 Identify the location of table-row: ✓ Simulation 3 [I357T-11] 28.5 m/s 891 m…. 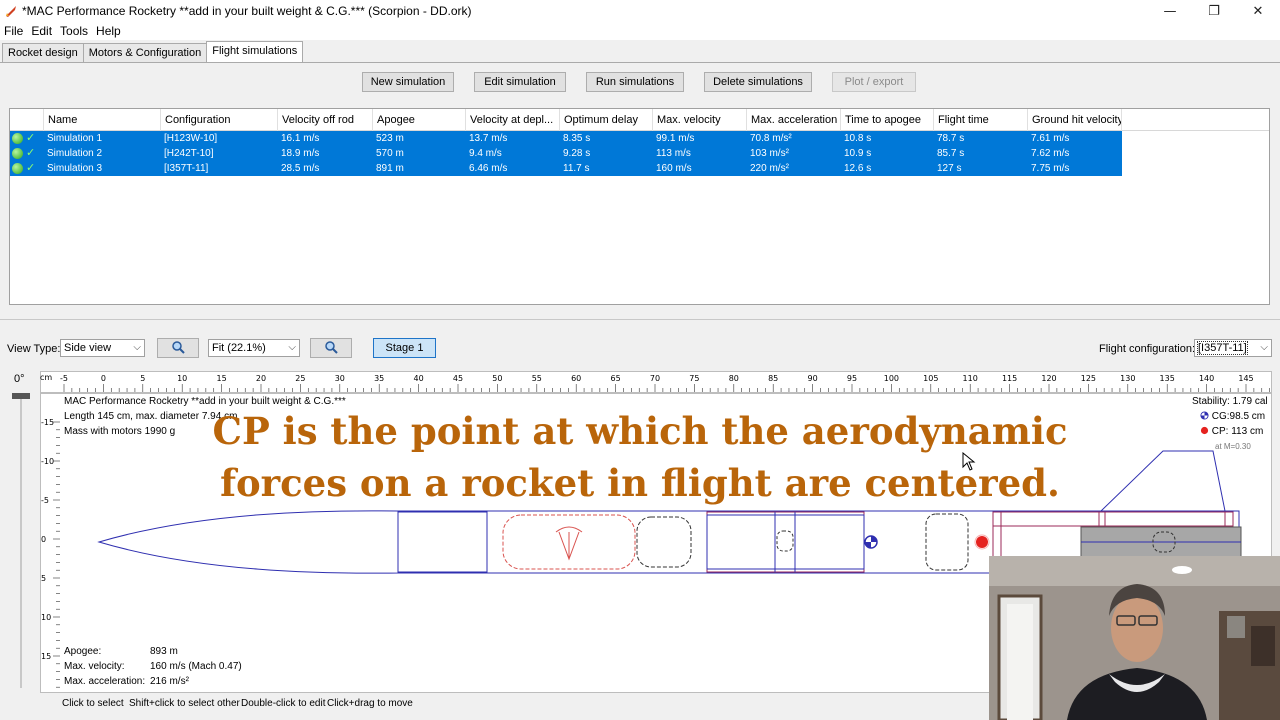
(566, 168).